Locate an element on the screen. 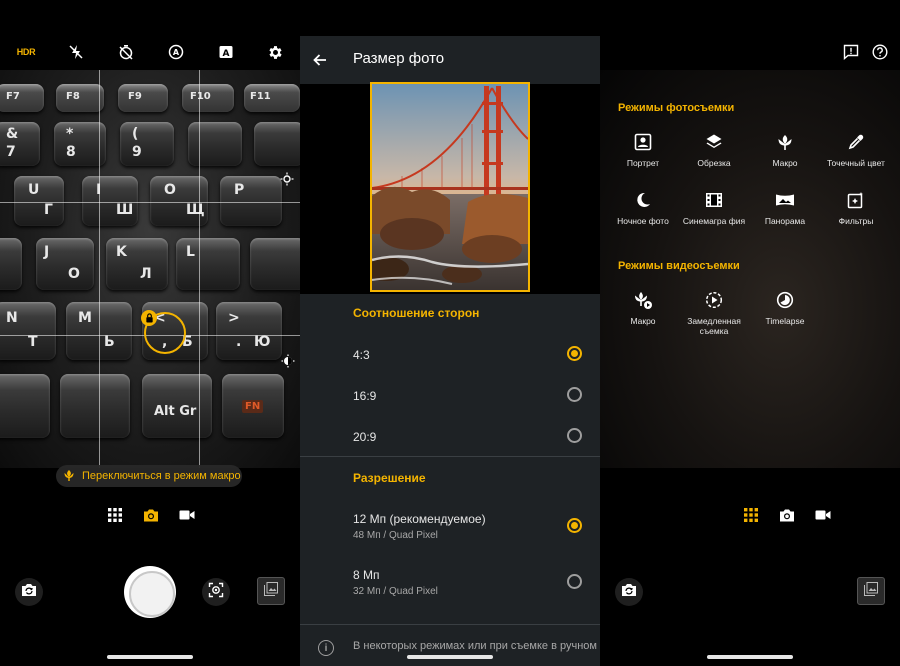  key-f11: F11 is located at coordinates (272, 98).